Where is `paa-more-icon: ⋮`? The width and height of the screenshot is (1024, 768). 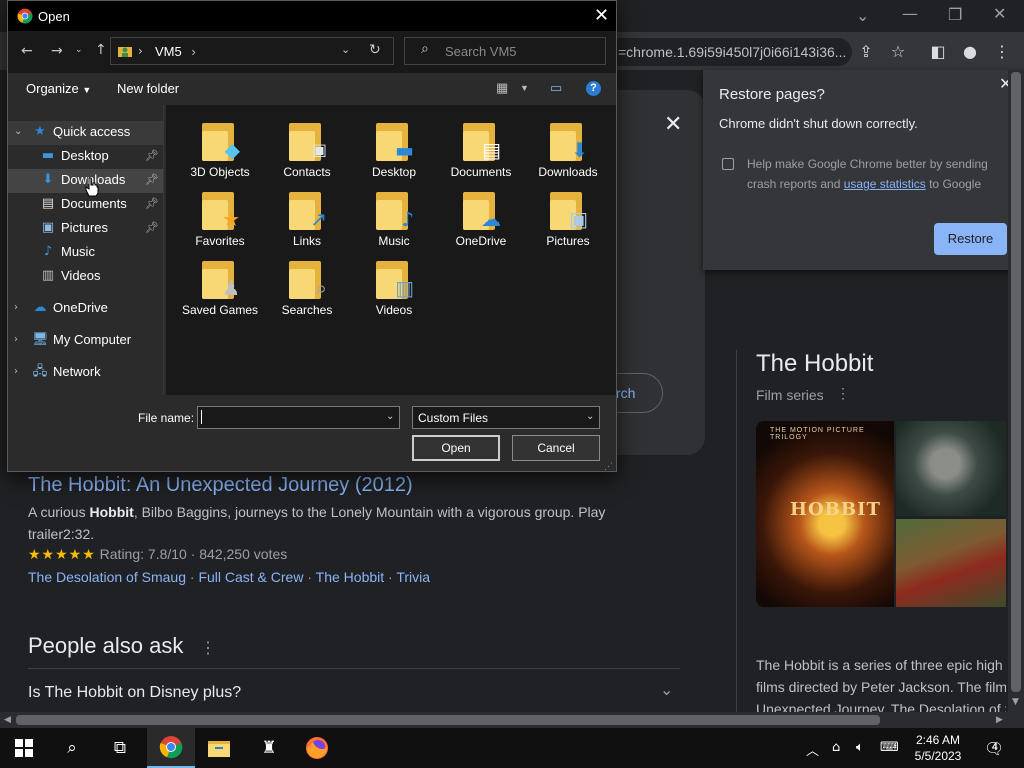 paa-more-icon: ⋮ is located at coordinates (208, 648).